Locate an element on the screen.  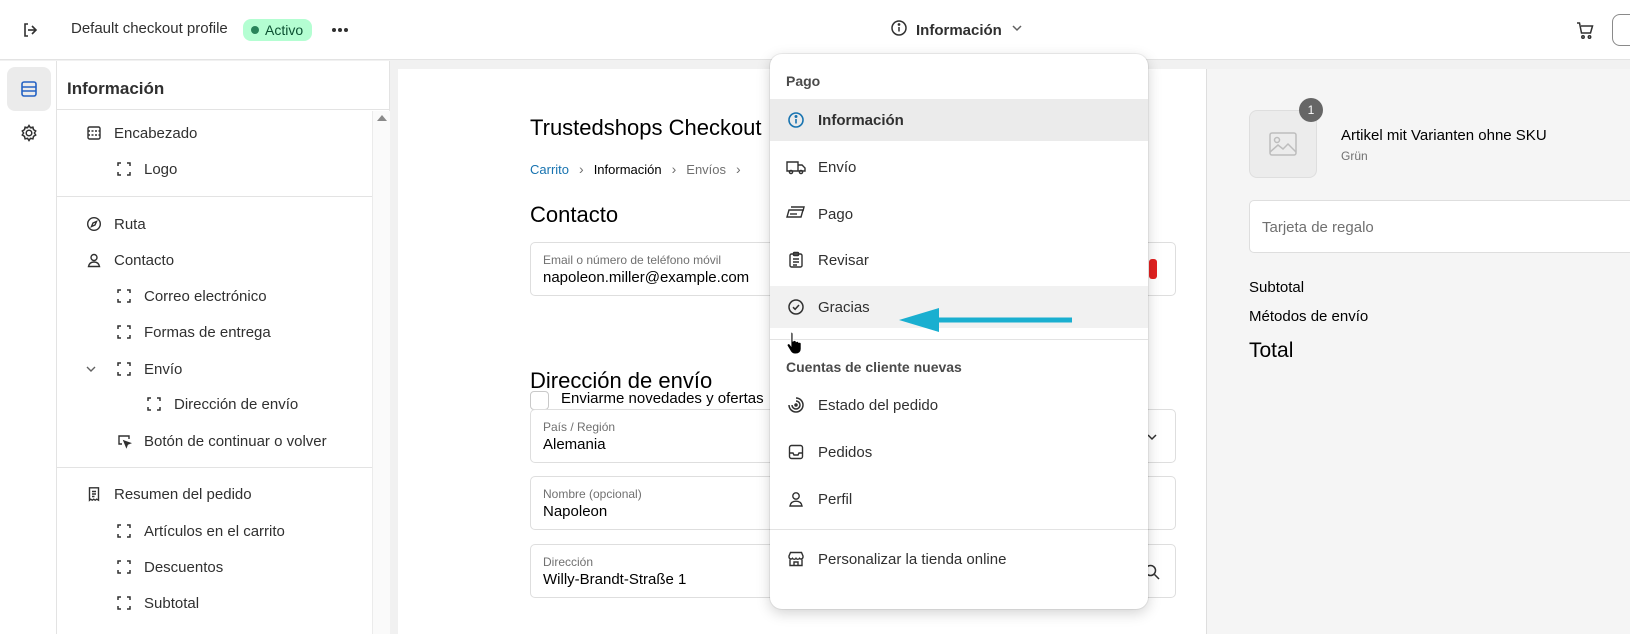
preview-toggle-button is located at coordinates (1621, 30).